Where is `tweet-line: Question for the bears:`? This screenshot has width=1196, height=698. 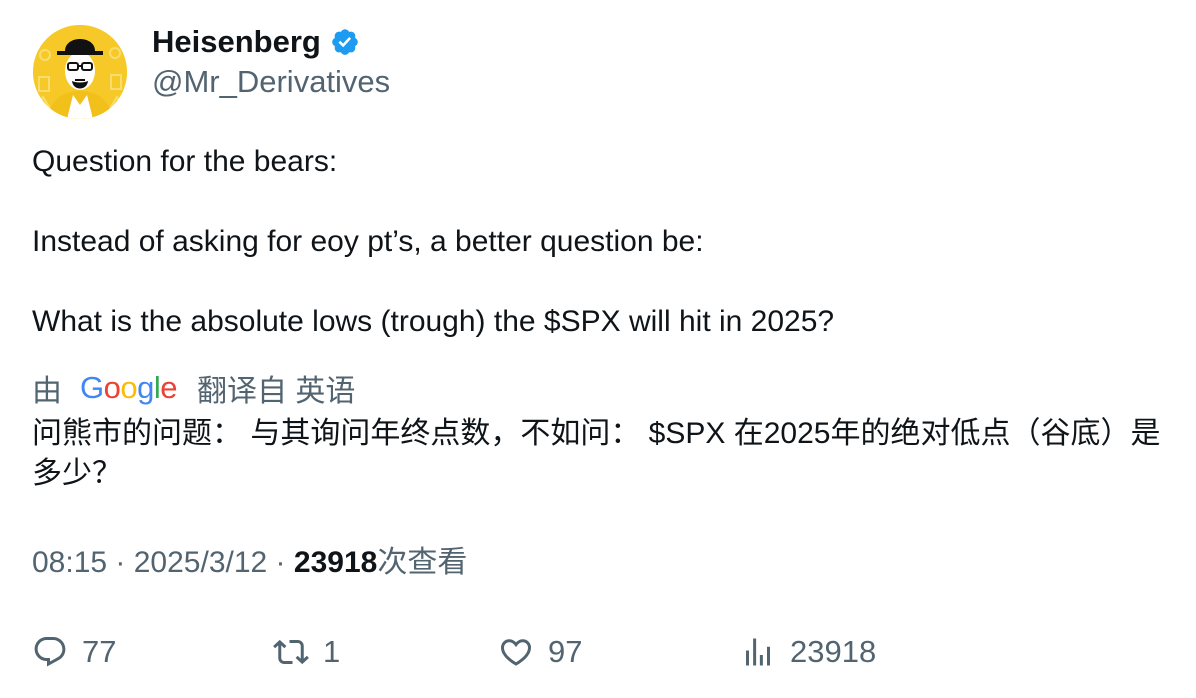 tweet-line: Question for the bears: is located at coordinates (185, 161).